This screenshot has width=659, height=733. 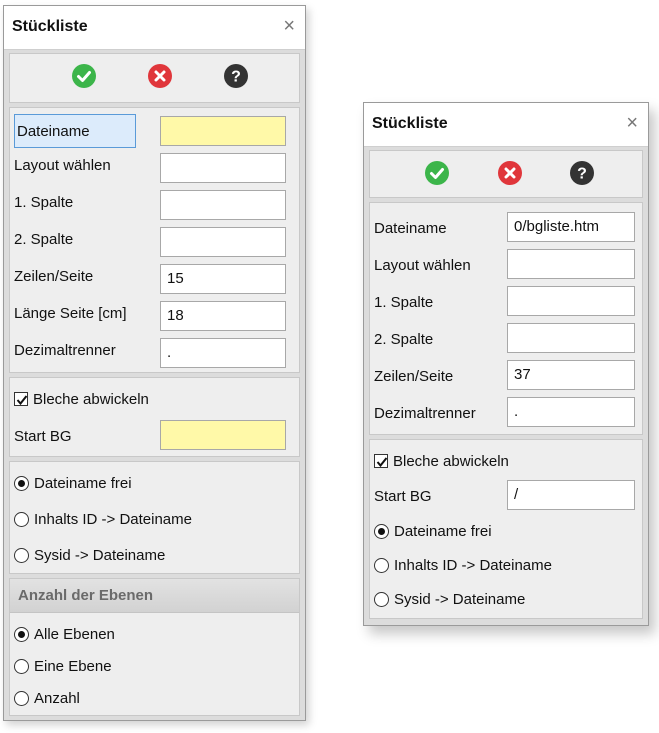 I want to click on dateiname-field, so click(x=223, y=131).